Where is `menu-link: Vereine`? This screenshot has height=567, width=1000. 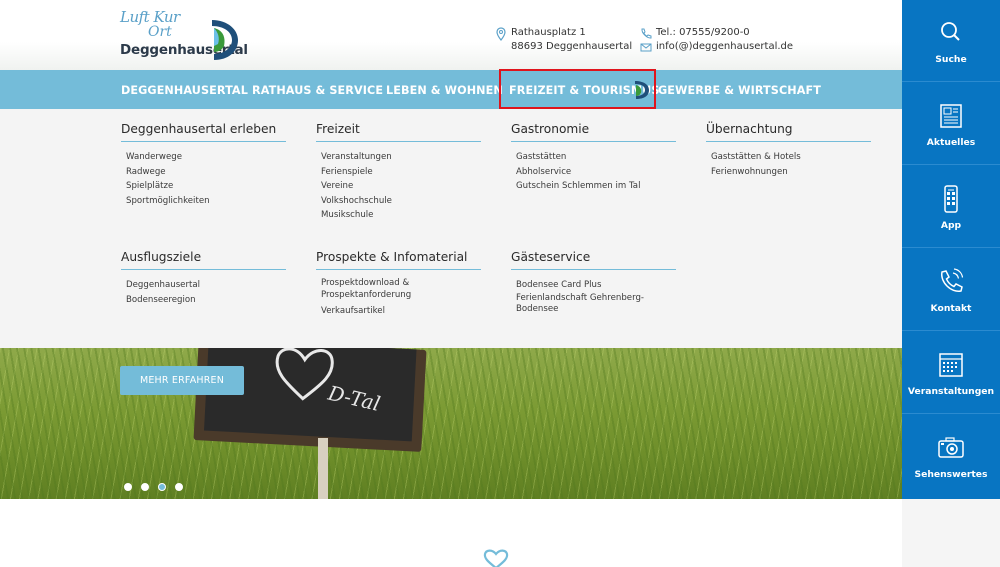
menu-link: Vereine is located at coordinates (401, 186).